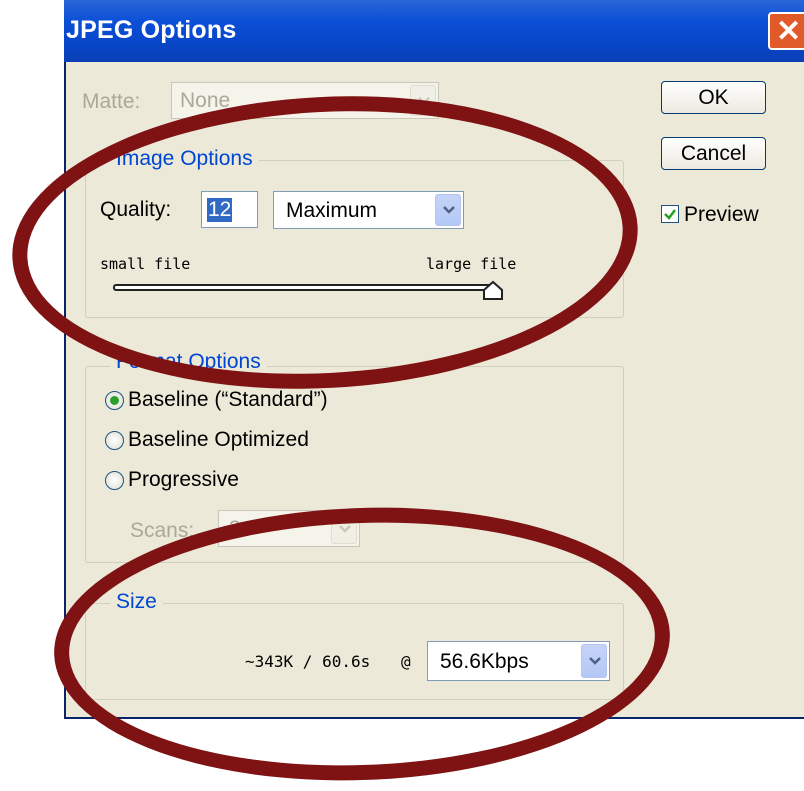  Describe the element at coordinates (183, 479) in the screenshot. I see `option-progressive-label: Progressive` at that location.